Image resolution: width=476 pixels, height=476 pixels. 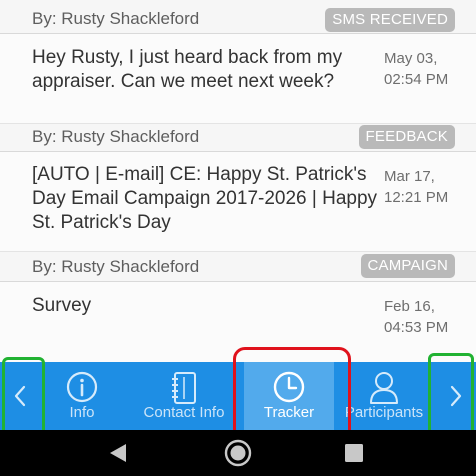 What do you see at coordinates (411, 58) in the screenshot?
I see `message-date-day: May 03,` at bounding box center [411, 58].